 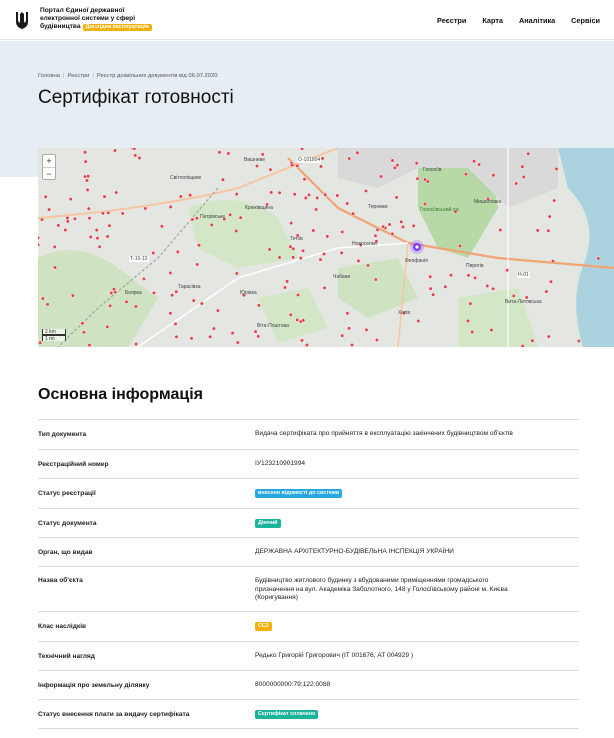 What do you see at coordinates (22, 20) in the screenshot?
I see `trident-logo-icon` at bounding box center [22, 20].